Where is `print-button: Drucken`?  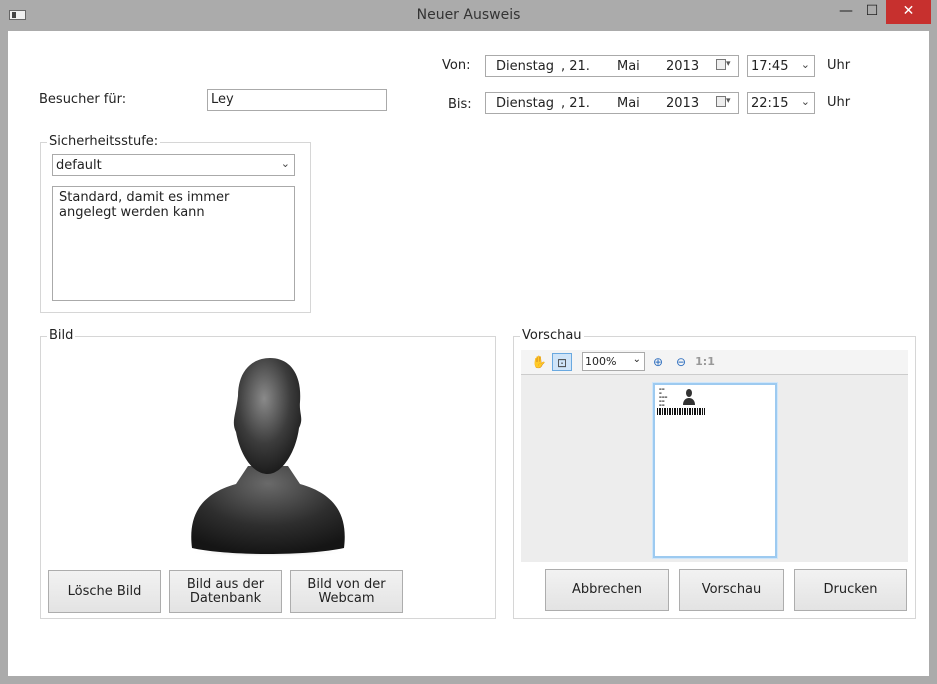
print-button: Drucken is located at coordinates (850, 590).